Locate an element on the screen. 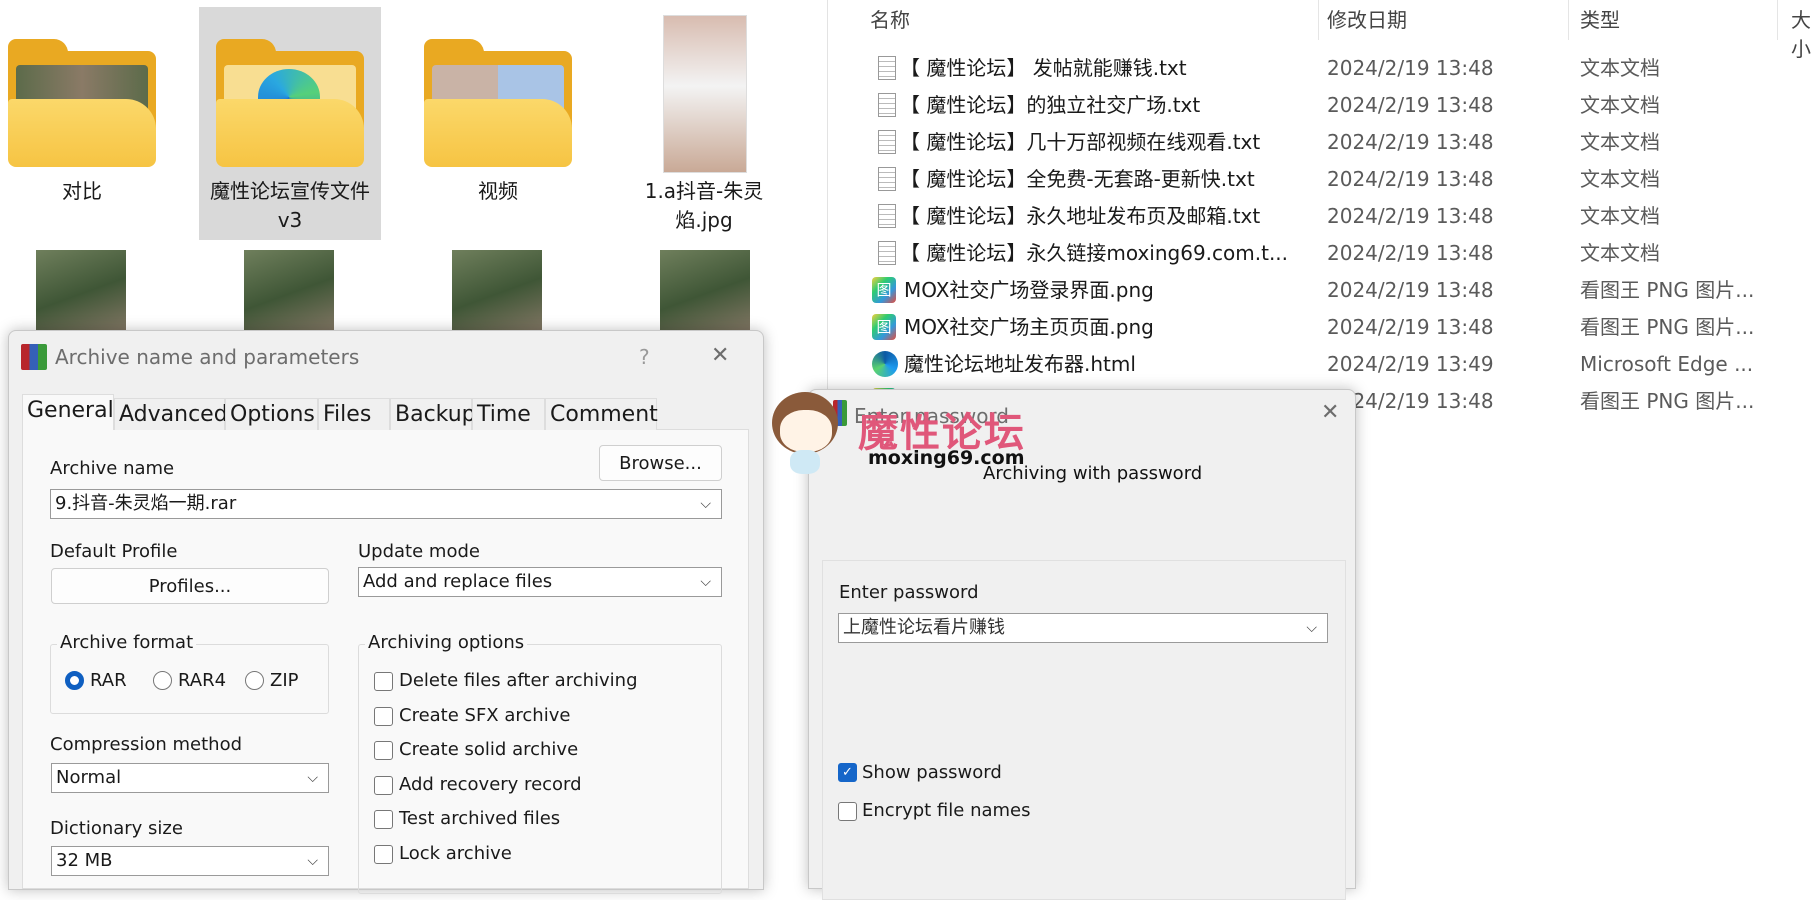 This screenshot has width=1817, height=900. password-value: 上魔性论坛看片赚钱 is located at coordinates (924, 627).